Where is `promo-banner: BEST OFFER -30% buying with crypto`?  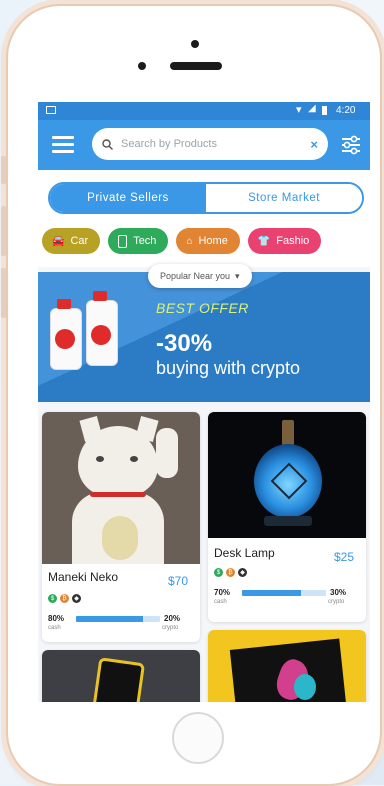
promo-banner: BEST OFFER -30% buying with crypto is located at coordinates (204, 337).